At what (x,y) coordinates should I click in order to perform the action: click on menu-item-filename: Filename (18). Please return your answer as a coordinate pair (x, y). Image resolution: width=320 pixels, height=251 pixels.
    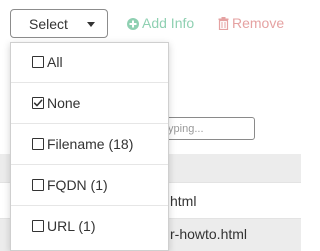
    Looking at the image, I should click on (89, 145).